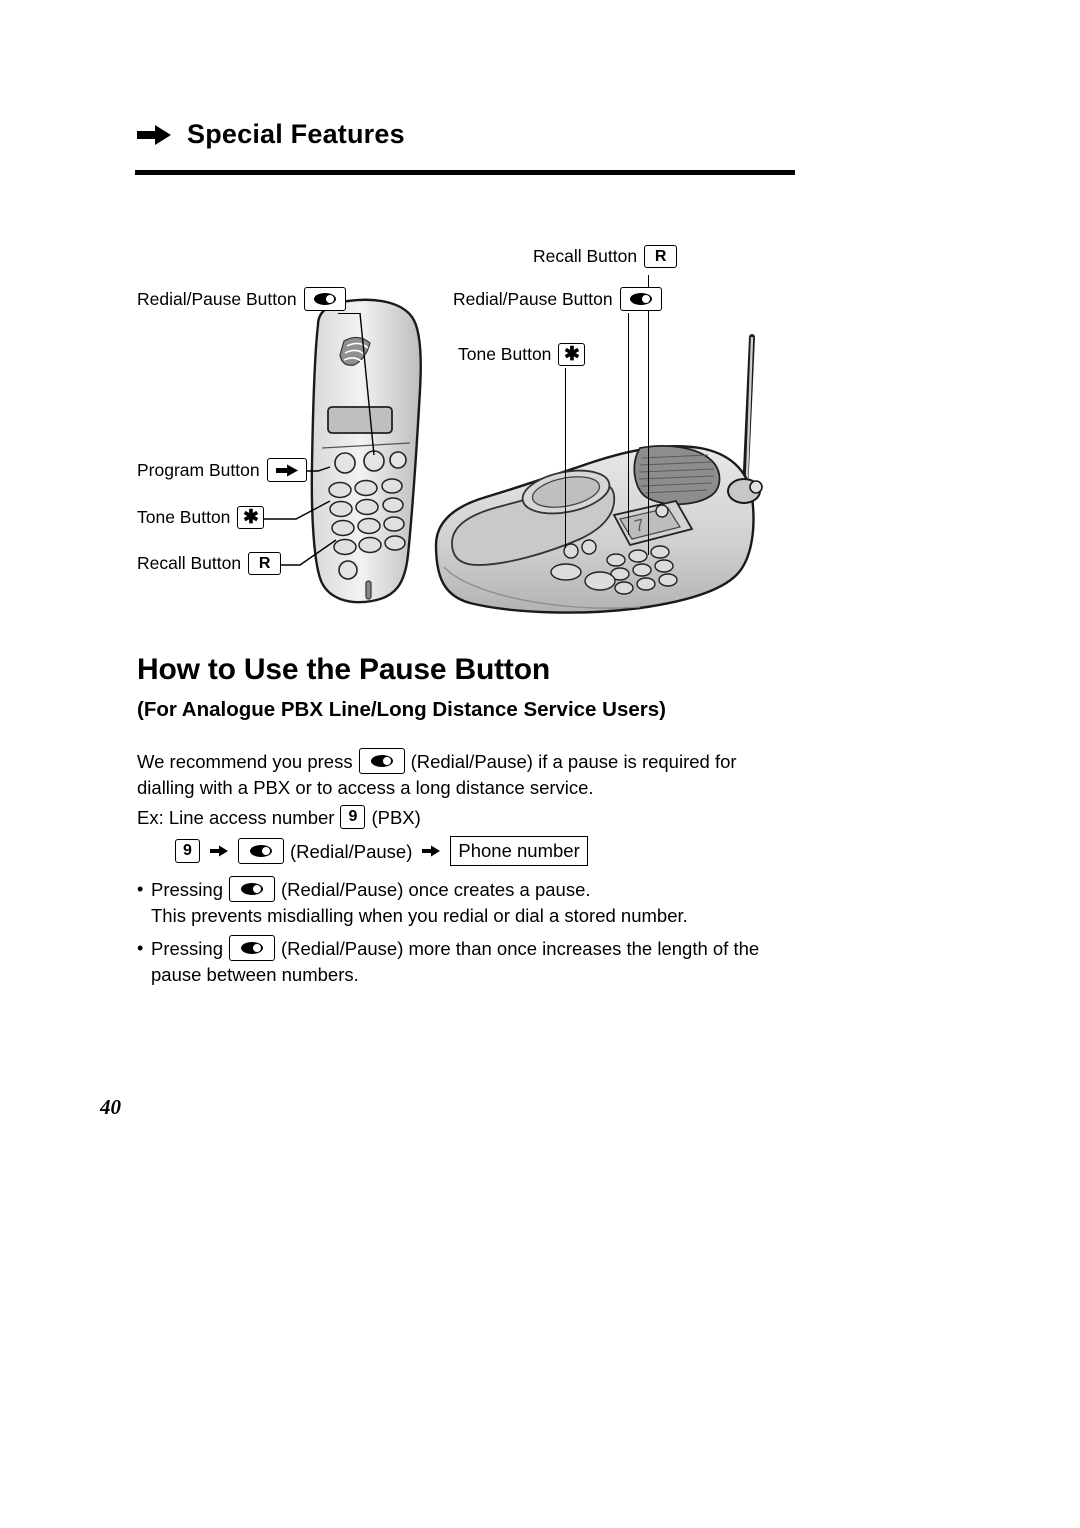 This screenshot has width=1080, height=1528. What do you see at coordinates (296, 134) in the screenshot?
I see `page-title: Special Features` at bounding box center [296, 134].